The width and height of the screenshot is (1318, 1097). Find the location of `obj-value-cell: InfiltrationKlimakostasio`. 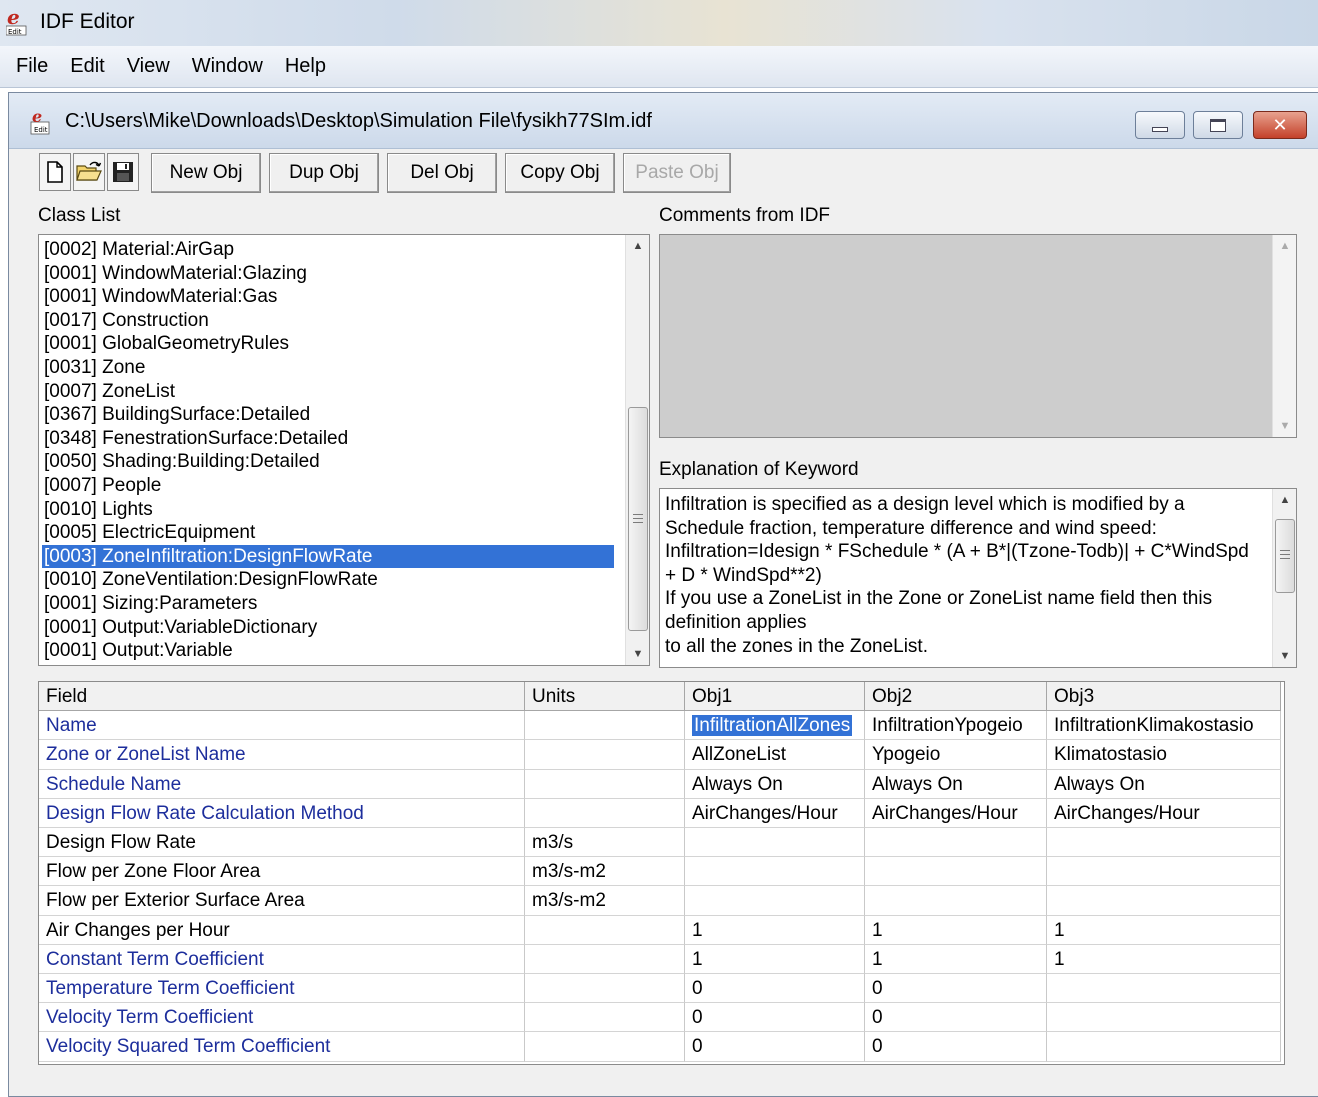

obj-value-cell: InfiltrationKlimakostasio is located at coordinates (1164, 726).